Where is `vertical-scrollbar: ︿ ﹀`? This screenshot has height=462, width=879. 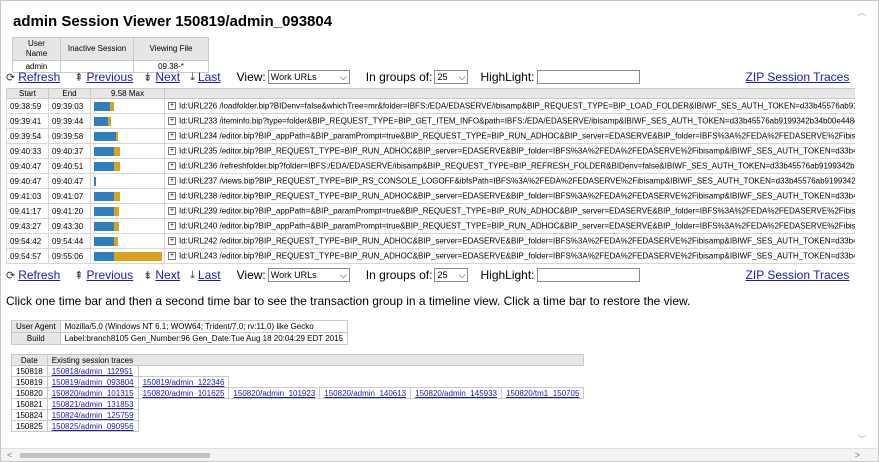
vertical-scrollbar: ︿ ﹀ is located at coordinates (861, 225).